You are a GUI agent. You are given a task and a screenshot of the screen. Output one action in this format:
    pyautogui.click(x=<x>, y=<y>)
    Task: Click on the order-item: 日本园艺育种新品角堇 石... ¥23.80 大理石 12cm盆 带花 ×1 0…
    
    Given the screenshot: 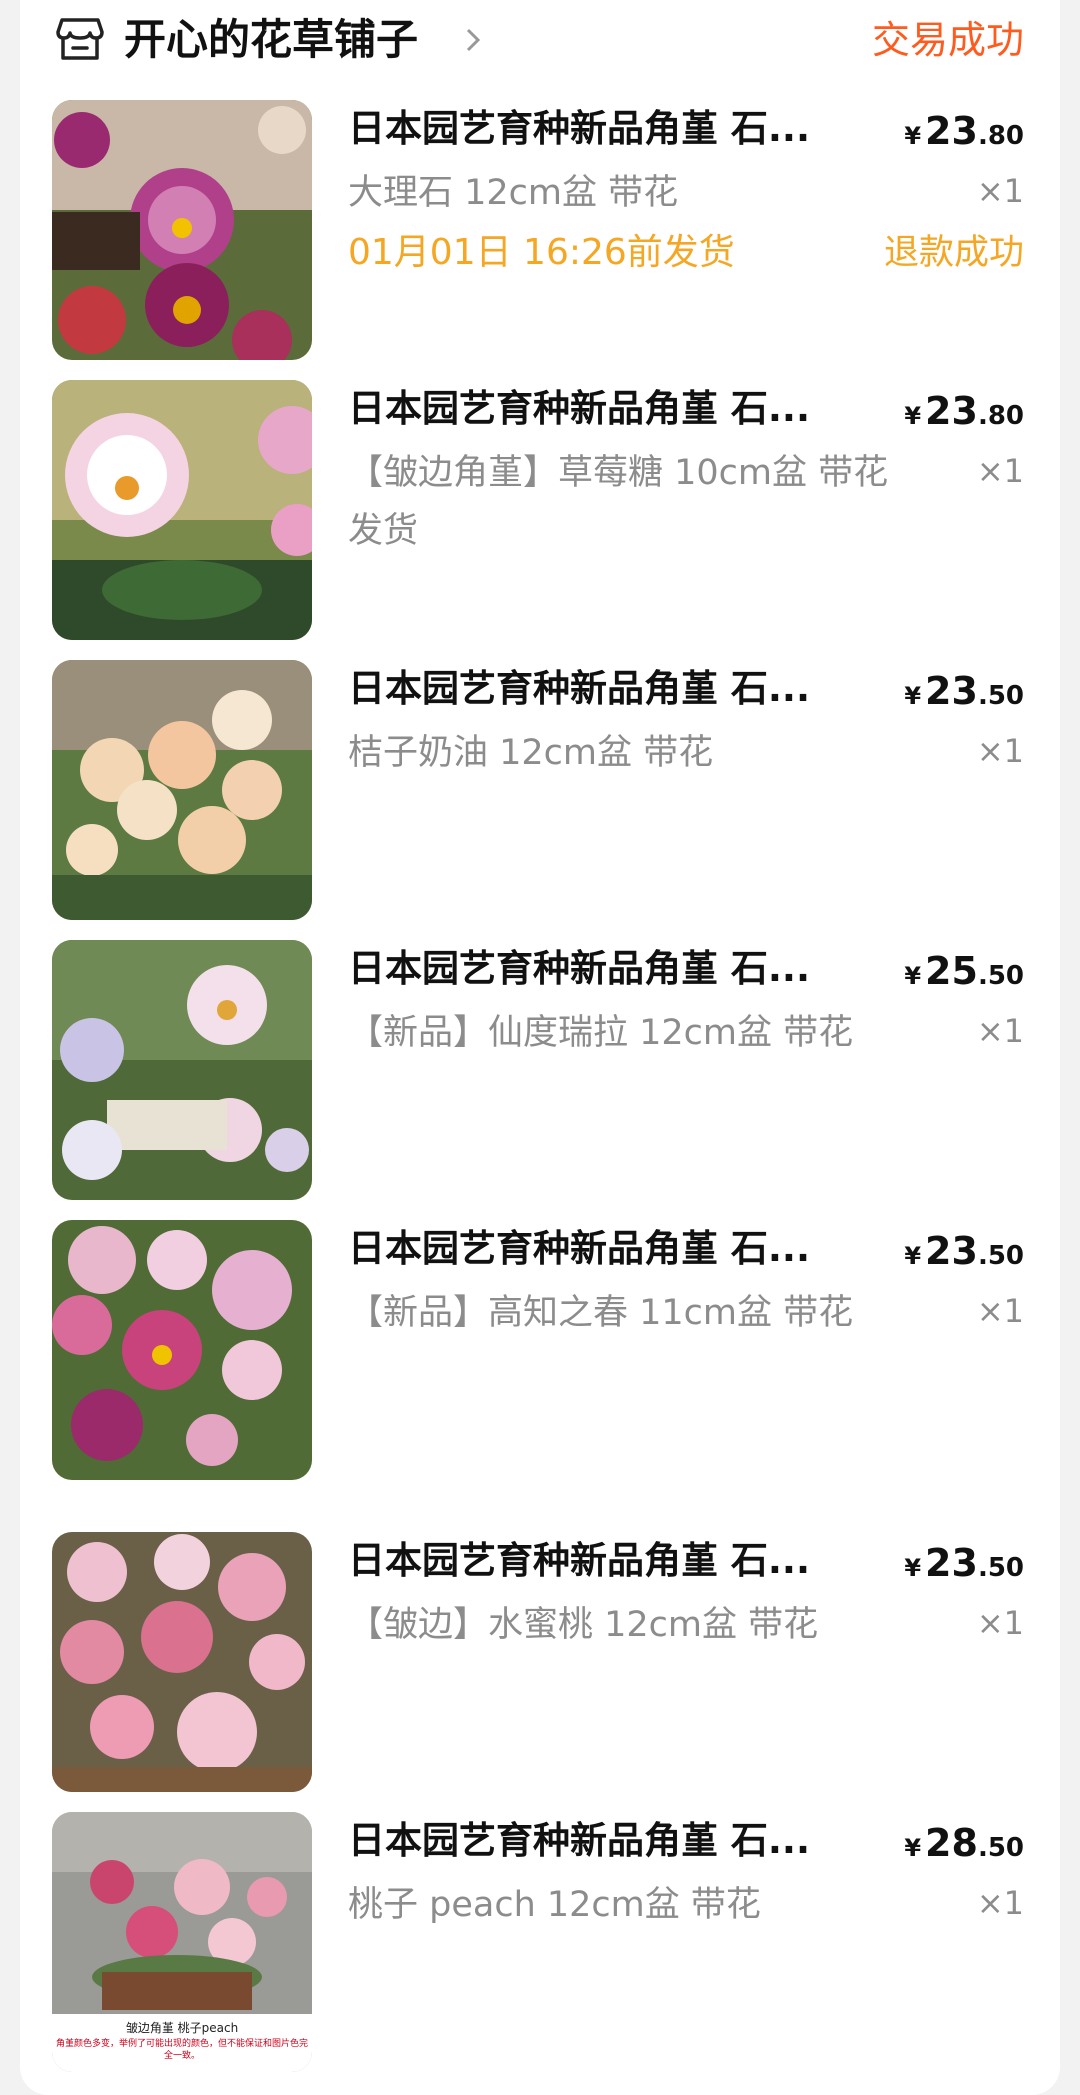 What is the action you would take?
    pyautogui.click(x=540, y=230)
    